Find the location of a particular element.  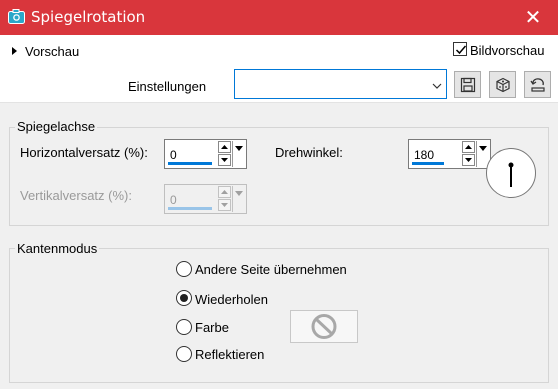

reflektieren-label: Reflektieren is located at coordinates (229, 354).